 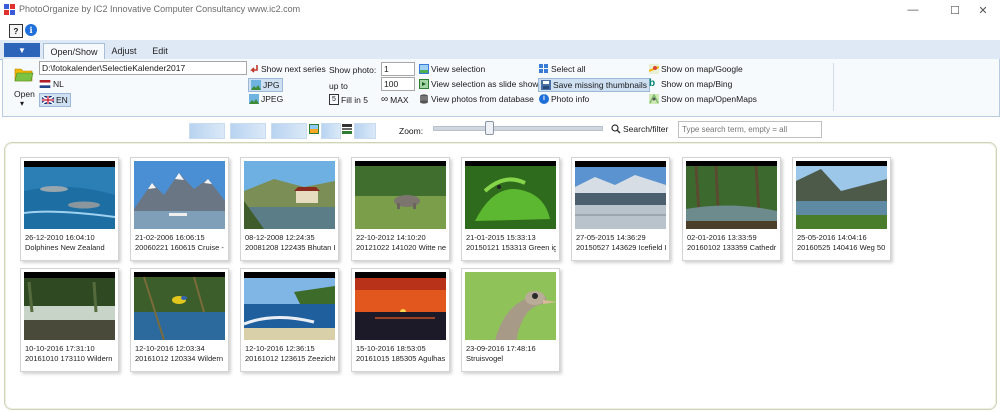 I want to click on photo-info-button: i Photo info, so click(x=564, y=99).